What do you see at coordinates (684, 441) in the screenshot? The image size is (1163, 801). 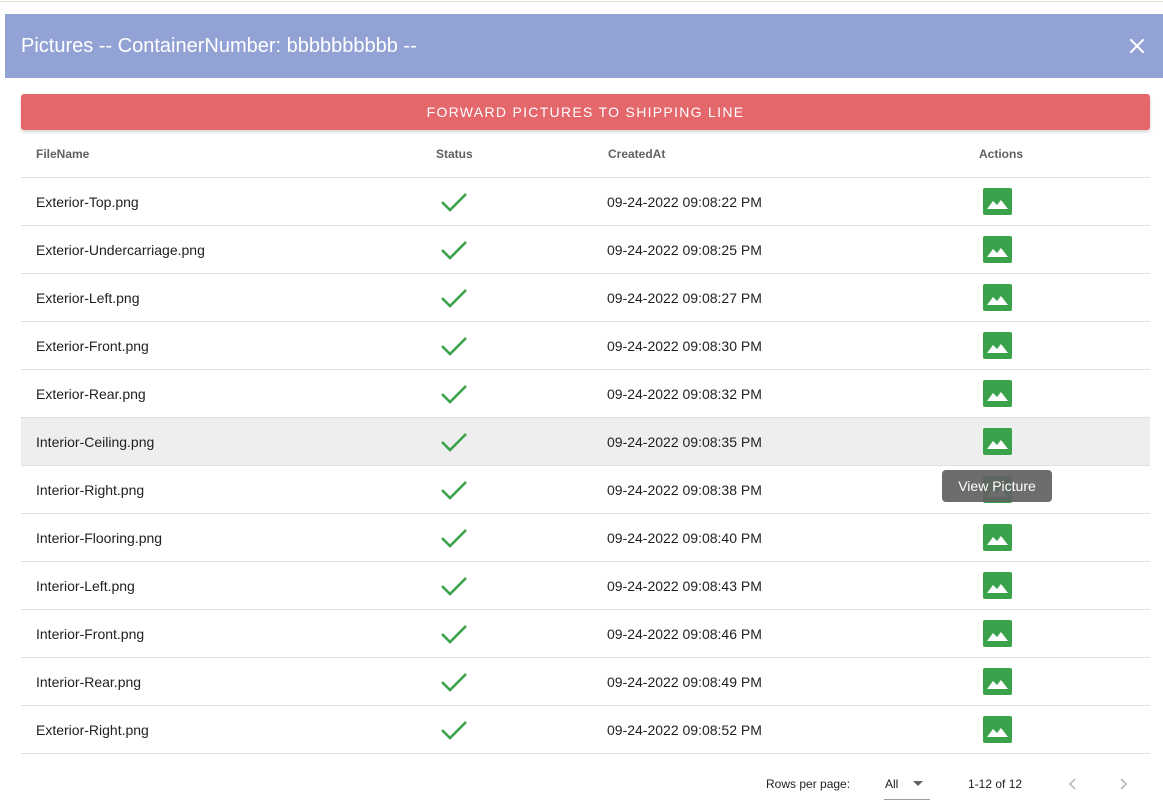 I see `created-at-cell: 09-24-2022 09:08:35 PM` at bounding box center [684, 441].